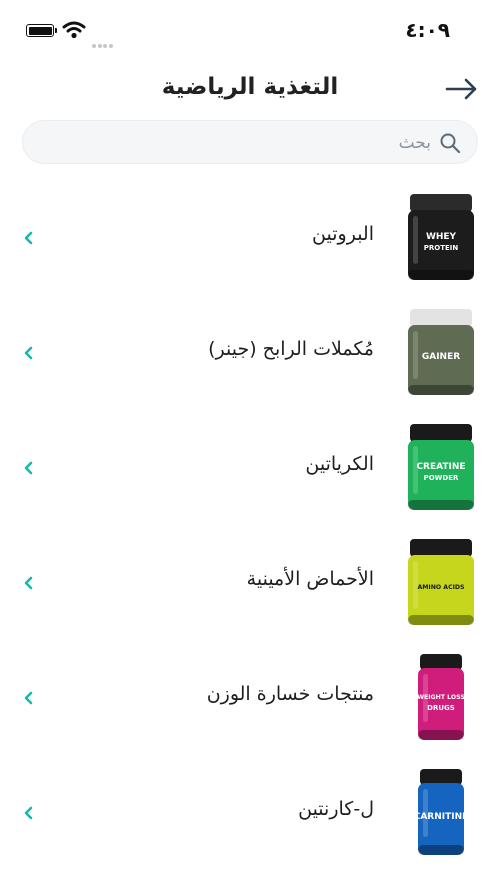 This screenshot has width=500, height=889. Describe the element at coordinates (336, 809) in the screenshot. I see `category-label: ل-كارنتين` at that location.